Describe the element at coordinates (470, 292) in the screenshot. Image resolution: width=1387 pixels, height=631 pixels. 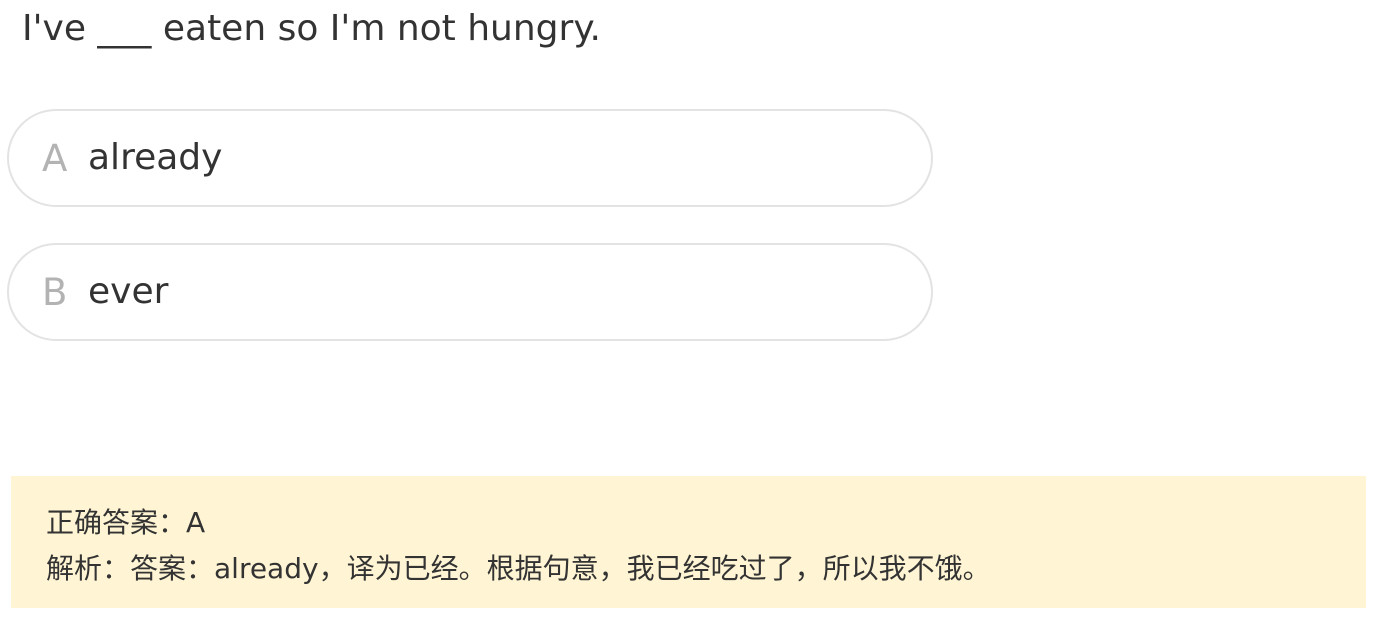
I see `option-b-button: B ever` at that location.